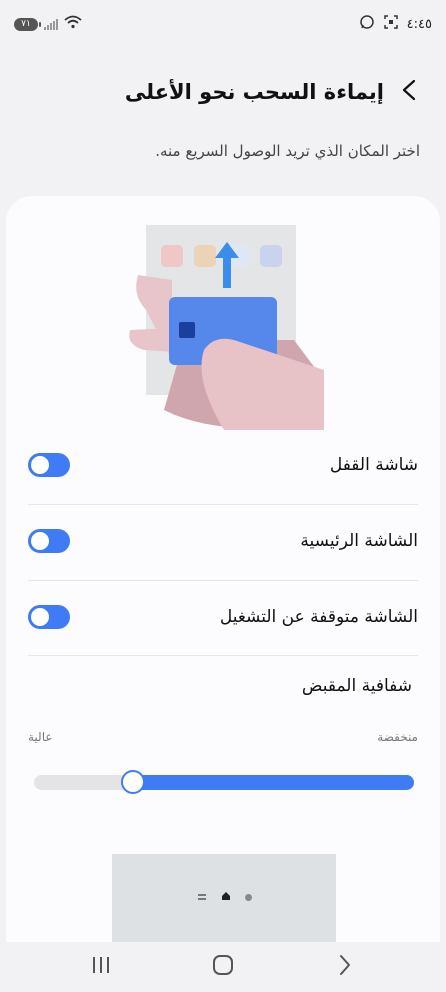  Describe the element at coordinates (367, 24) in the screenshot. I see `whatsapp-icon` at that location.